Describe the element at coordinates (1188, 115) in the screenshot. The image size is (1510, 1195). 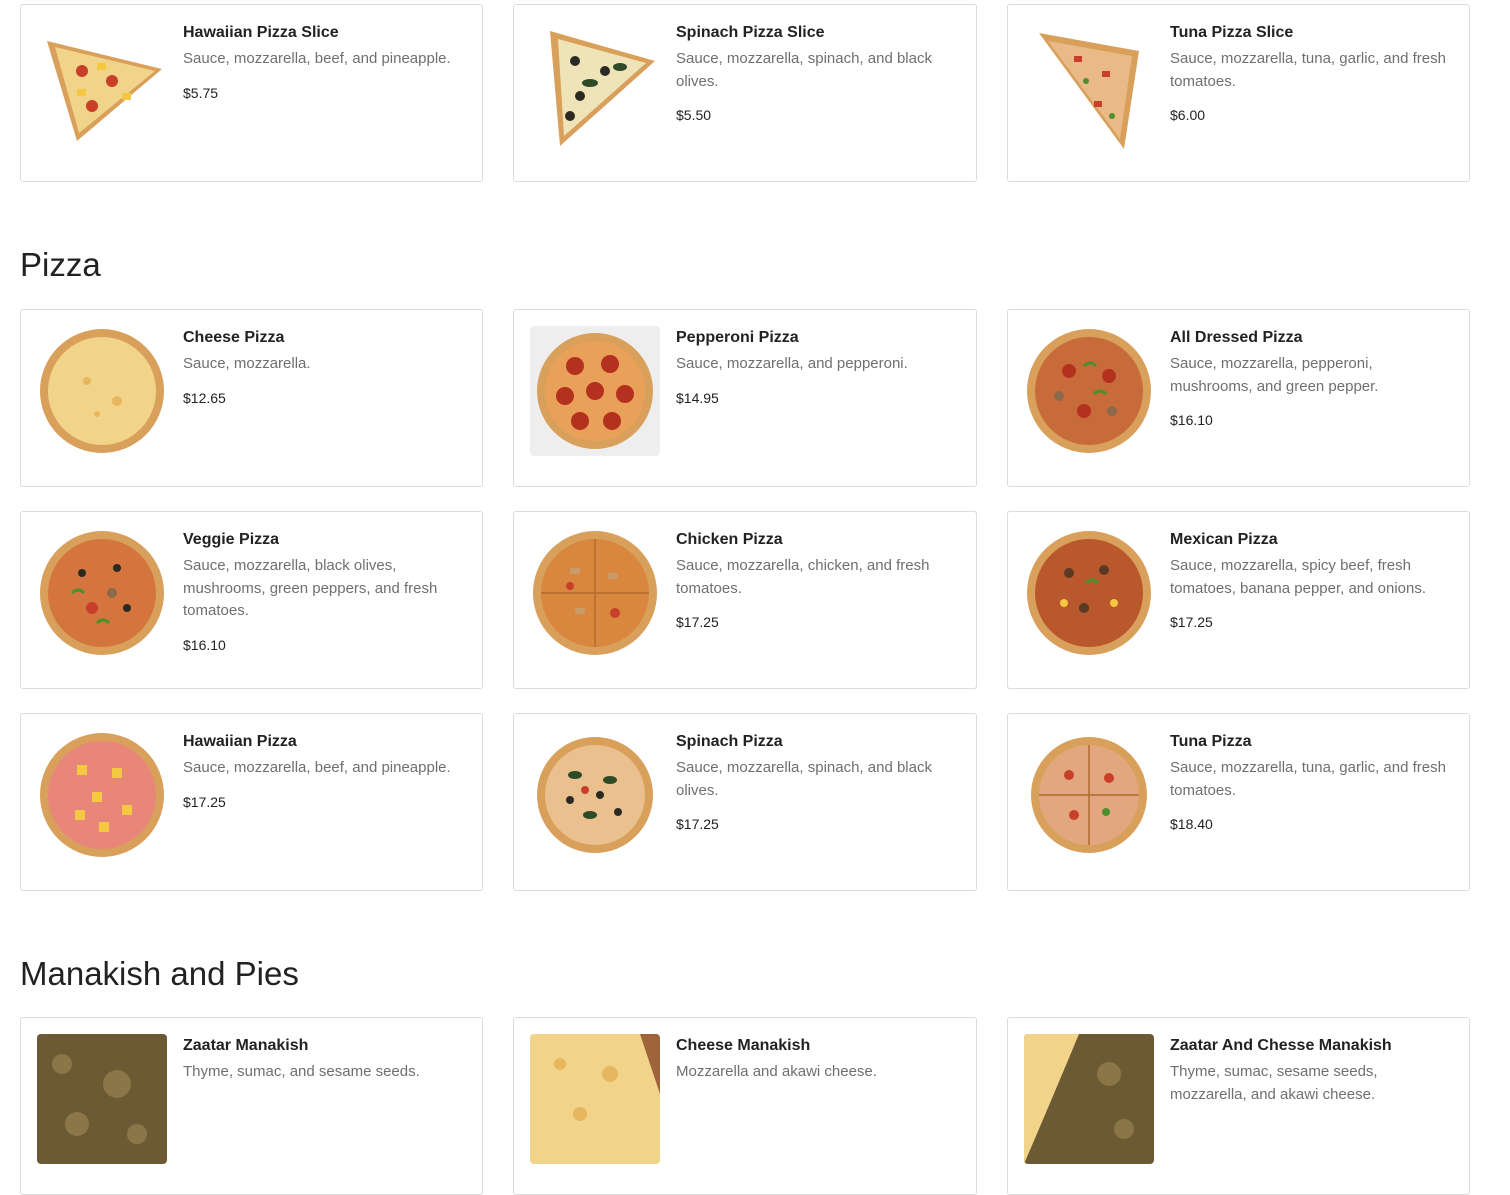
I see `item-price: $6.00` at that location.